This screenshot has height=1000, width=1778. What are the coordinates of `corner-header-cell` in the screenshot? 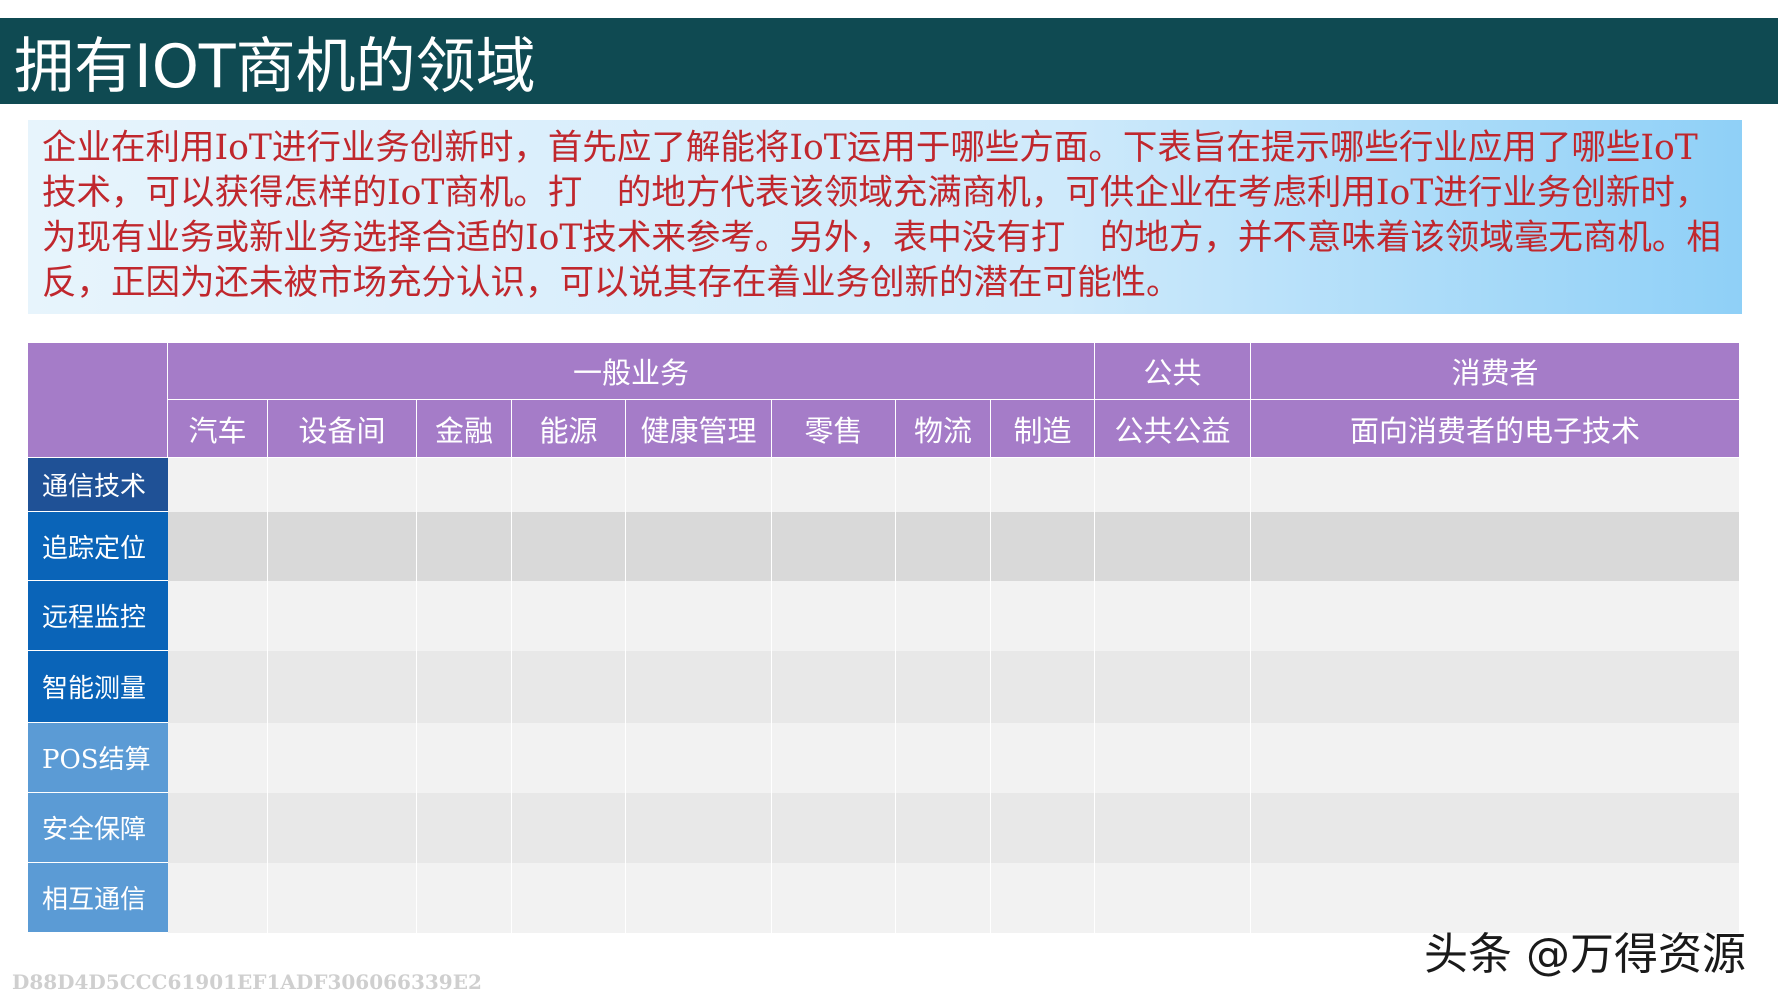 It's located at (98, 400).